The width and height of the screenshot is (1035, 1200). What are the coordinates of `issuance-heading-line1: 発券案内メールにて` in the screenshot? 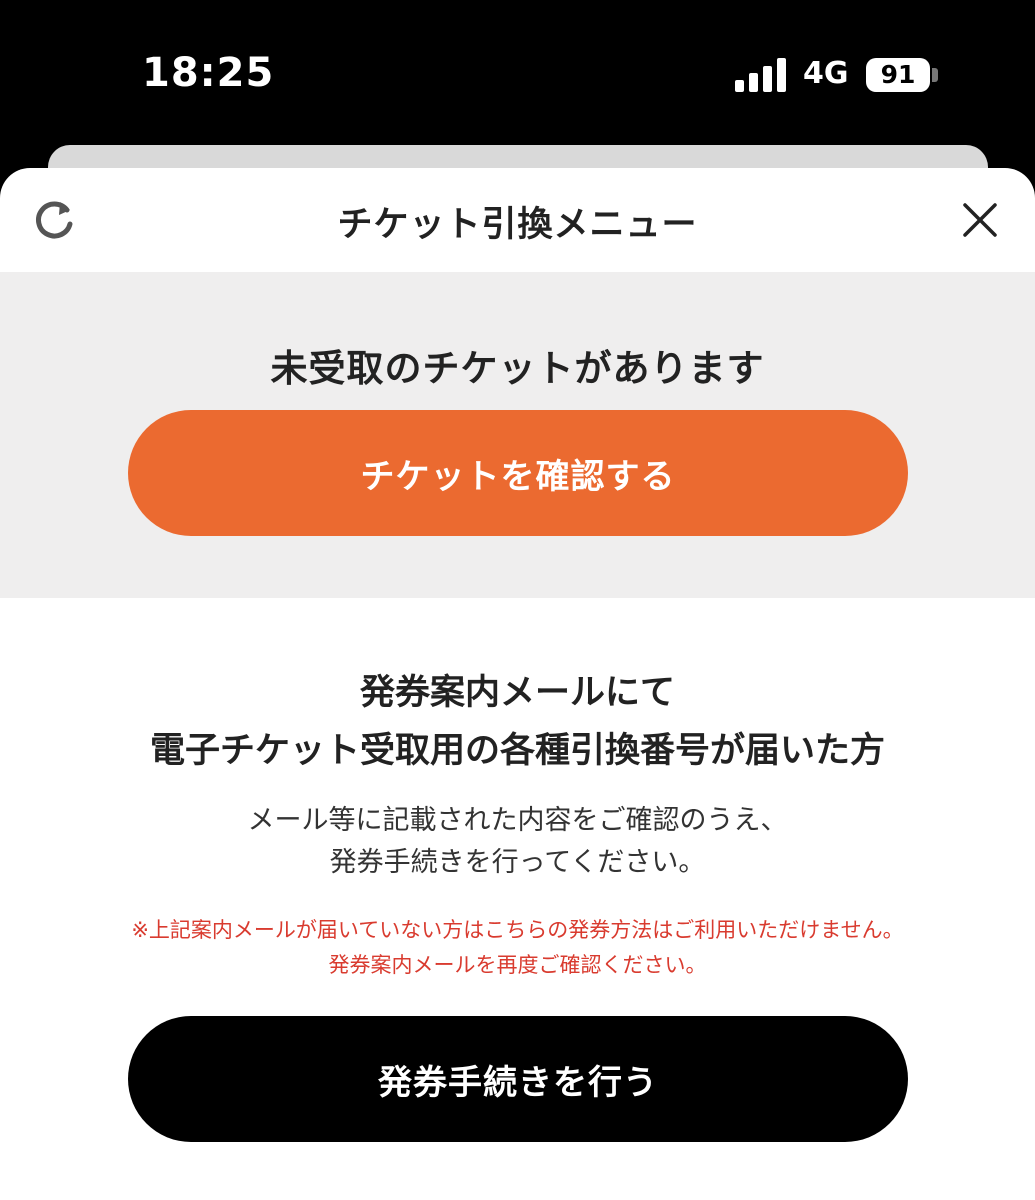 It's located at (517, 693).